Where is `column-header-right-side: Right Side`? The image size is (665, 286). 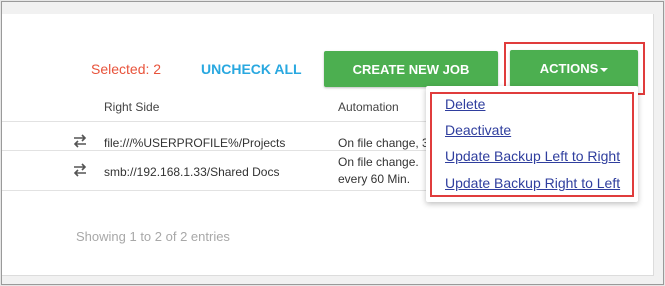
column-header-right-side: Right Side is located at coordinates (131, 107).